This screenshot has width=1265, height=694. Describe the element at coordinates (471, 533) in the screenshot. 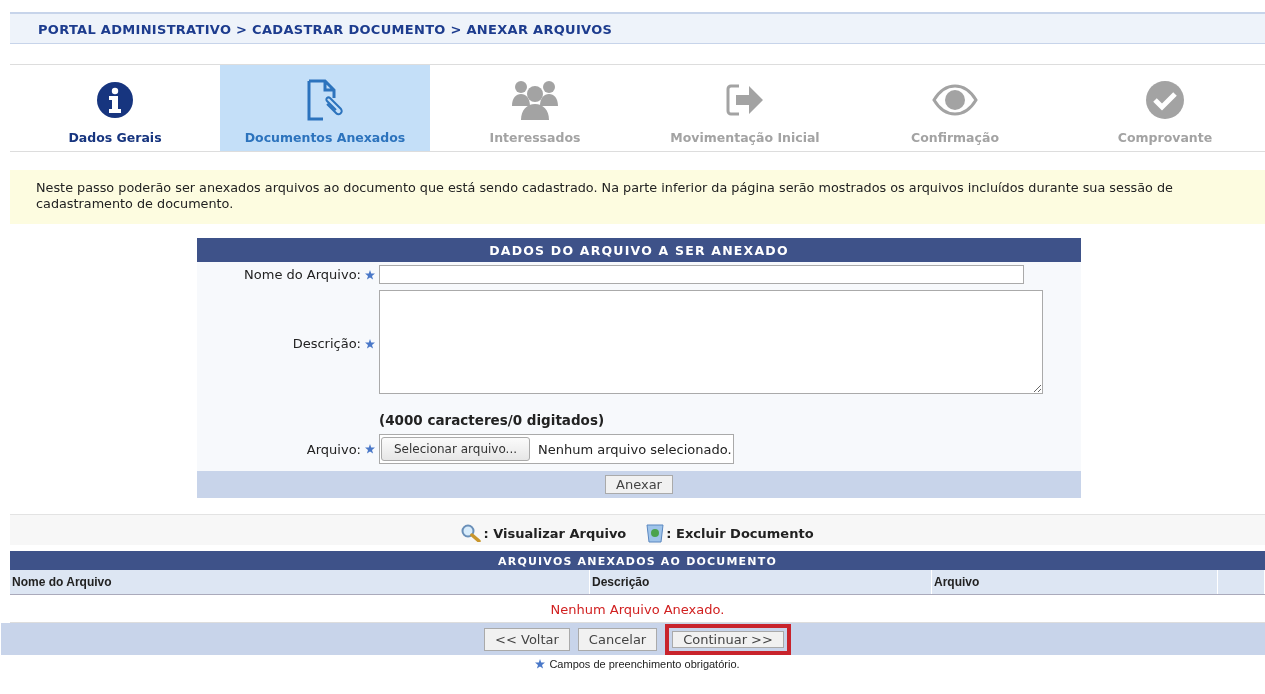

I see `search-icon` at that location.